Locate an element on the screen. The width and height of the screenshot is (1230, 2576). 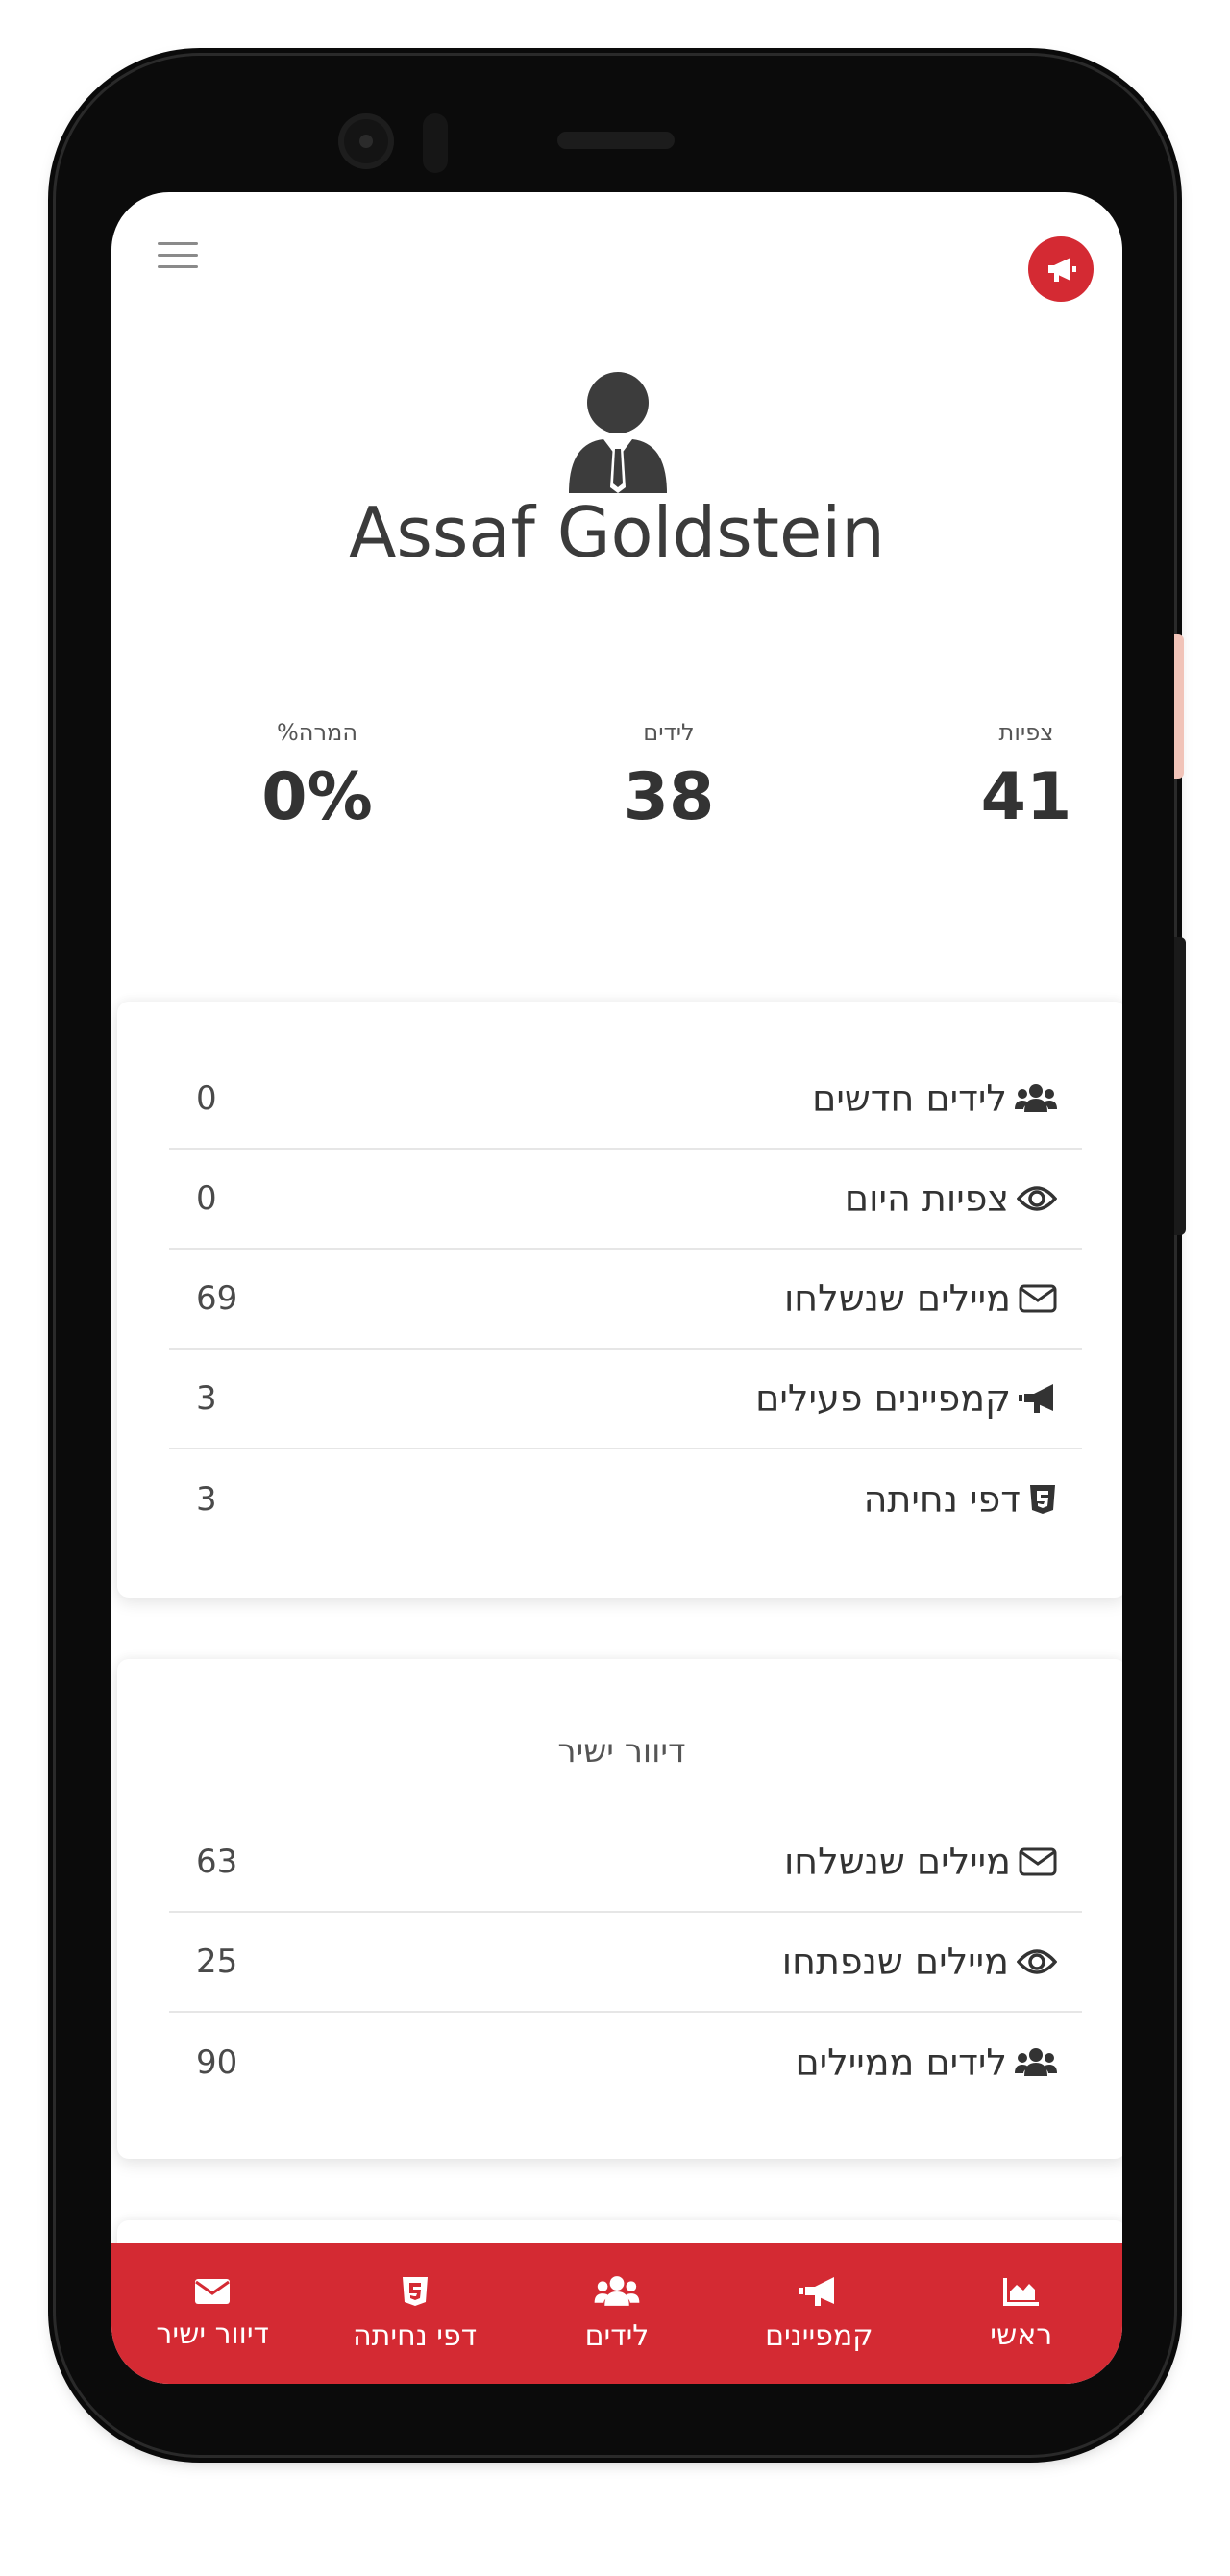
summary-row-emails-sent: 69 מיילים שנשלחו is located at coordinates (626, 1300).